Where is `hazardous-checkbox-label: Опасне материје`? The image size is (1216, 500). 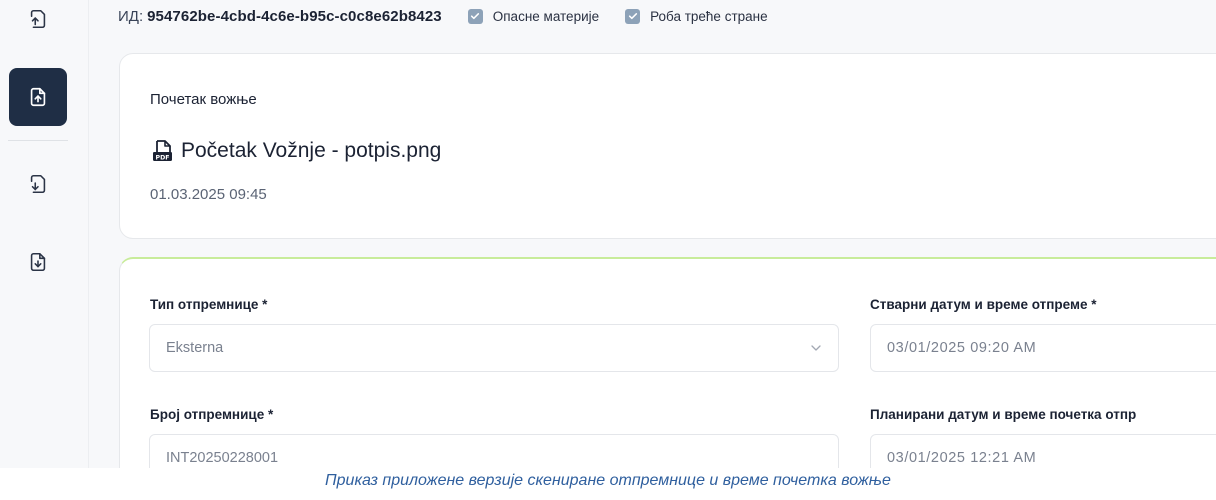 hazardous-checkbox-label: Опасне материје is located at coordinates (546, 16).